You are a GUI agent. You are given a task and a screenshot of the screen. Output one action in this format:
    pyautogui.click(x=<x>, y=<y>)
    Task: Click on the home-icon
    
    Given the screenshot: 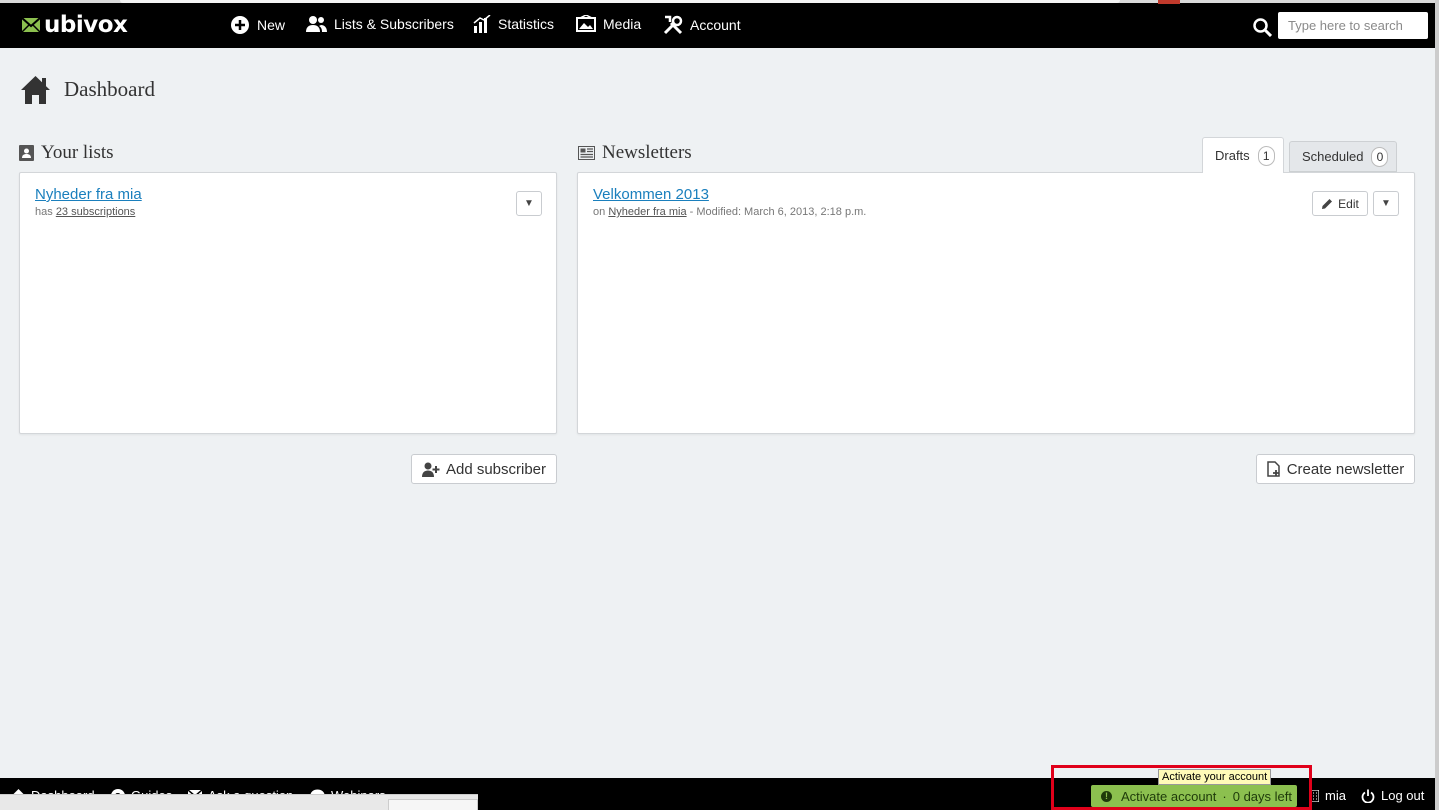 What is the action you would take?
    pyautogui.click(x=35, y=90)
    